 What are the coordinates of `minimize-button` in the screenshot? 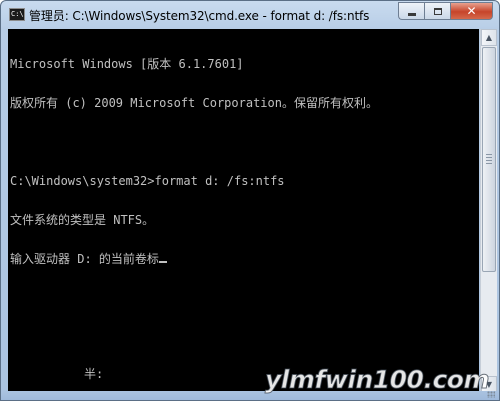 It's located at (411, 11).